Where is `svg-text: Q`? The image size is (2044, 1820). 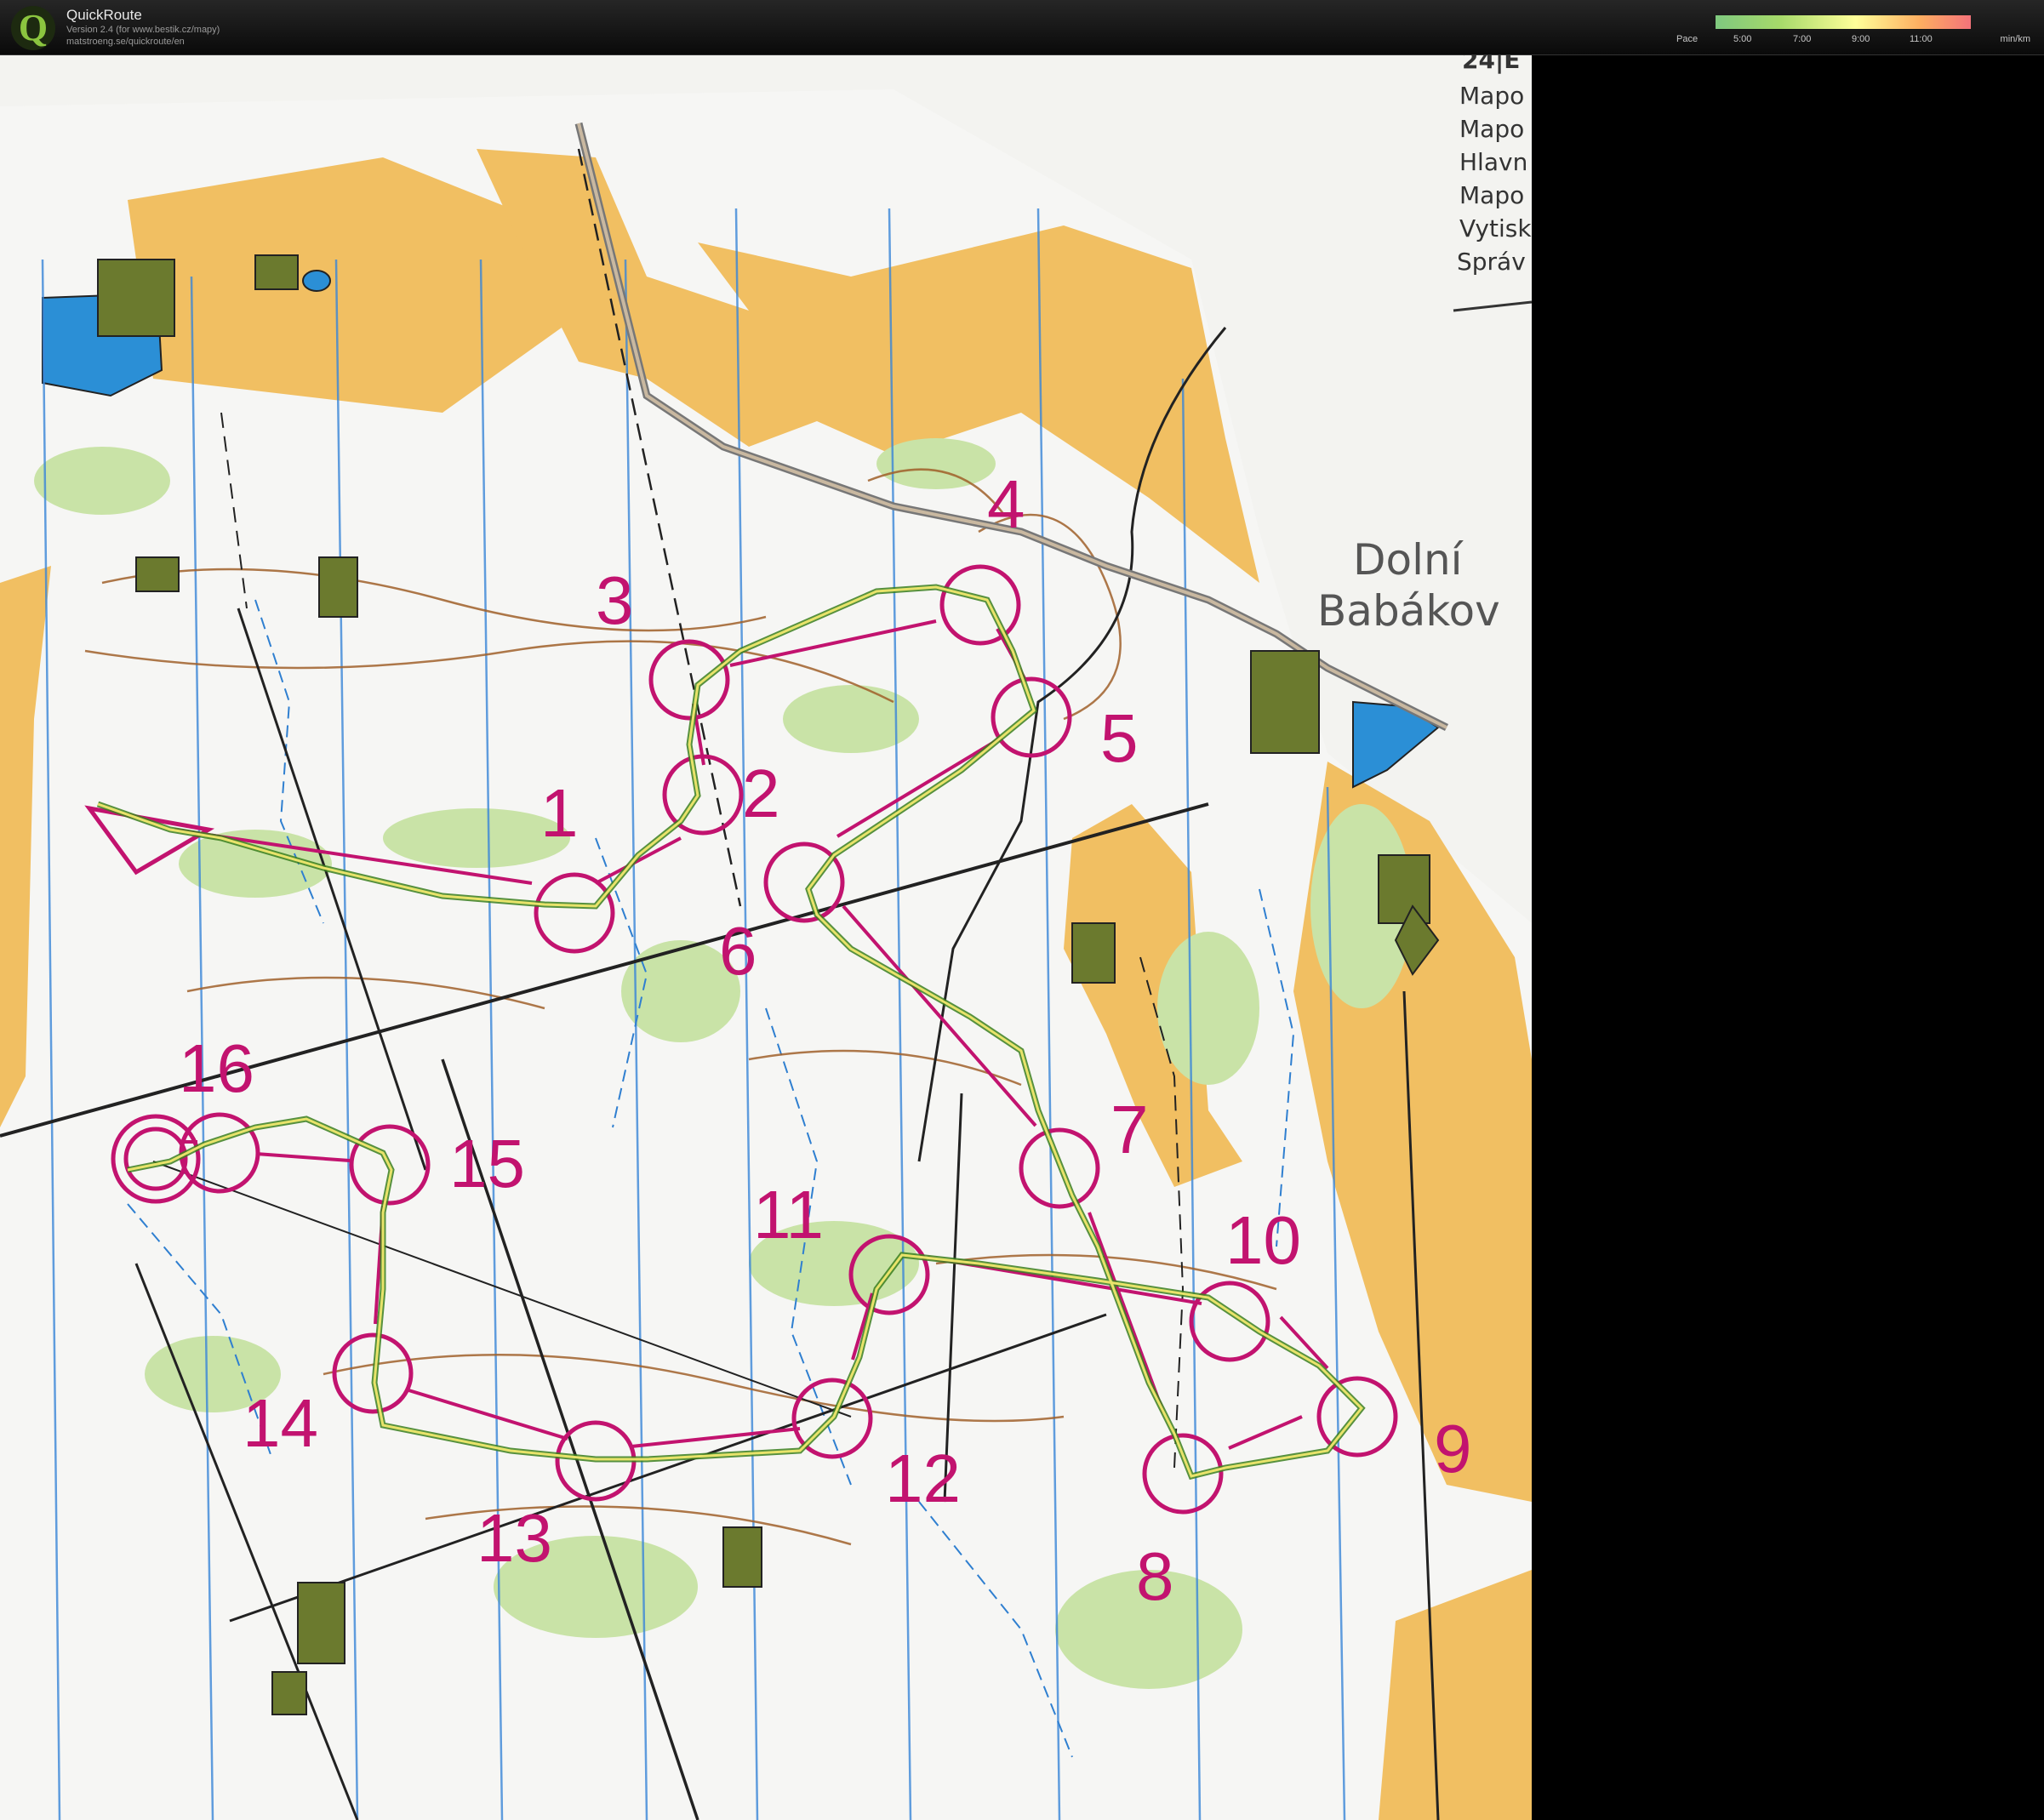
svg-text: Q is located at coordinates (33, 28).